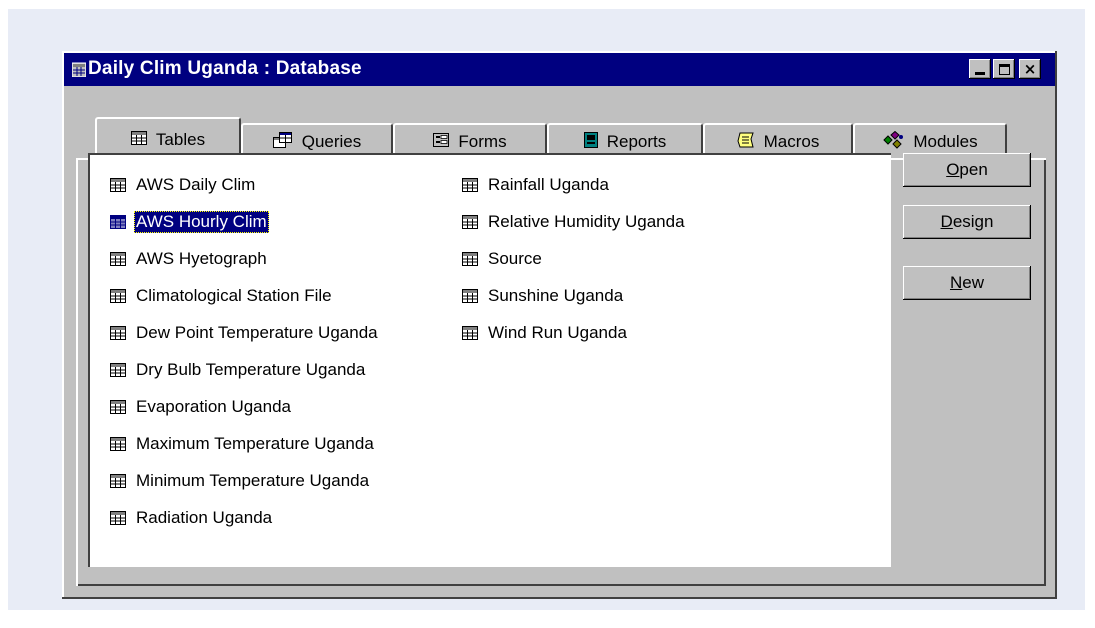  I want to click on list-item: Source, so click(574, 258).